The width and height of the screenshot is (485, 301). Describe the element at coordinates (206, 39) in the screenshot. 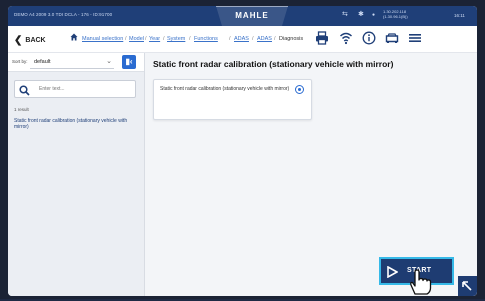

I see `breadcrumb-functions: Functions` at that location.